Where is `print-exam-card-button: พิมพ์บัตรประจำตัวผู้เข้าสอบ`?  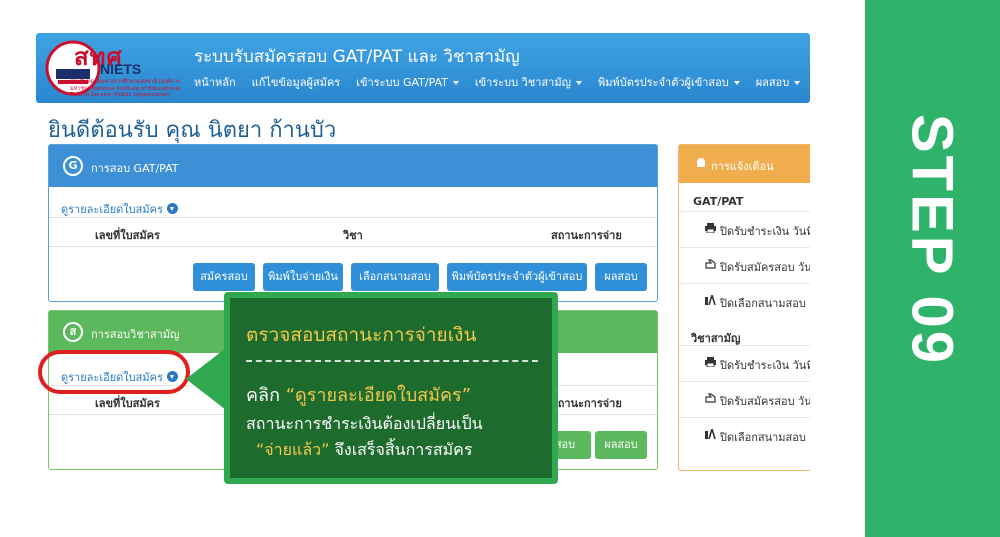
print-exam-card-button: พิมพ์บัตรประจำตัวผู้เข้าสอบ is located at coordinates (517, 277).